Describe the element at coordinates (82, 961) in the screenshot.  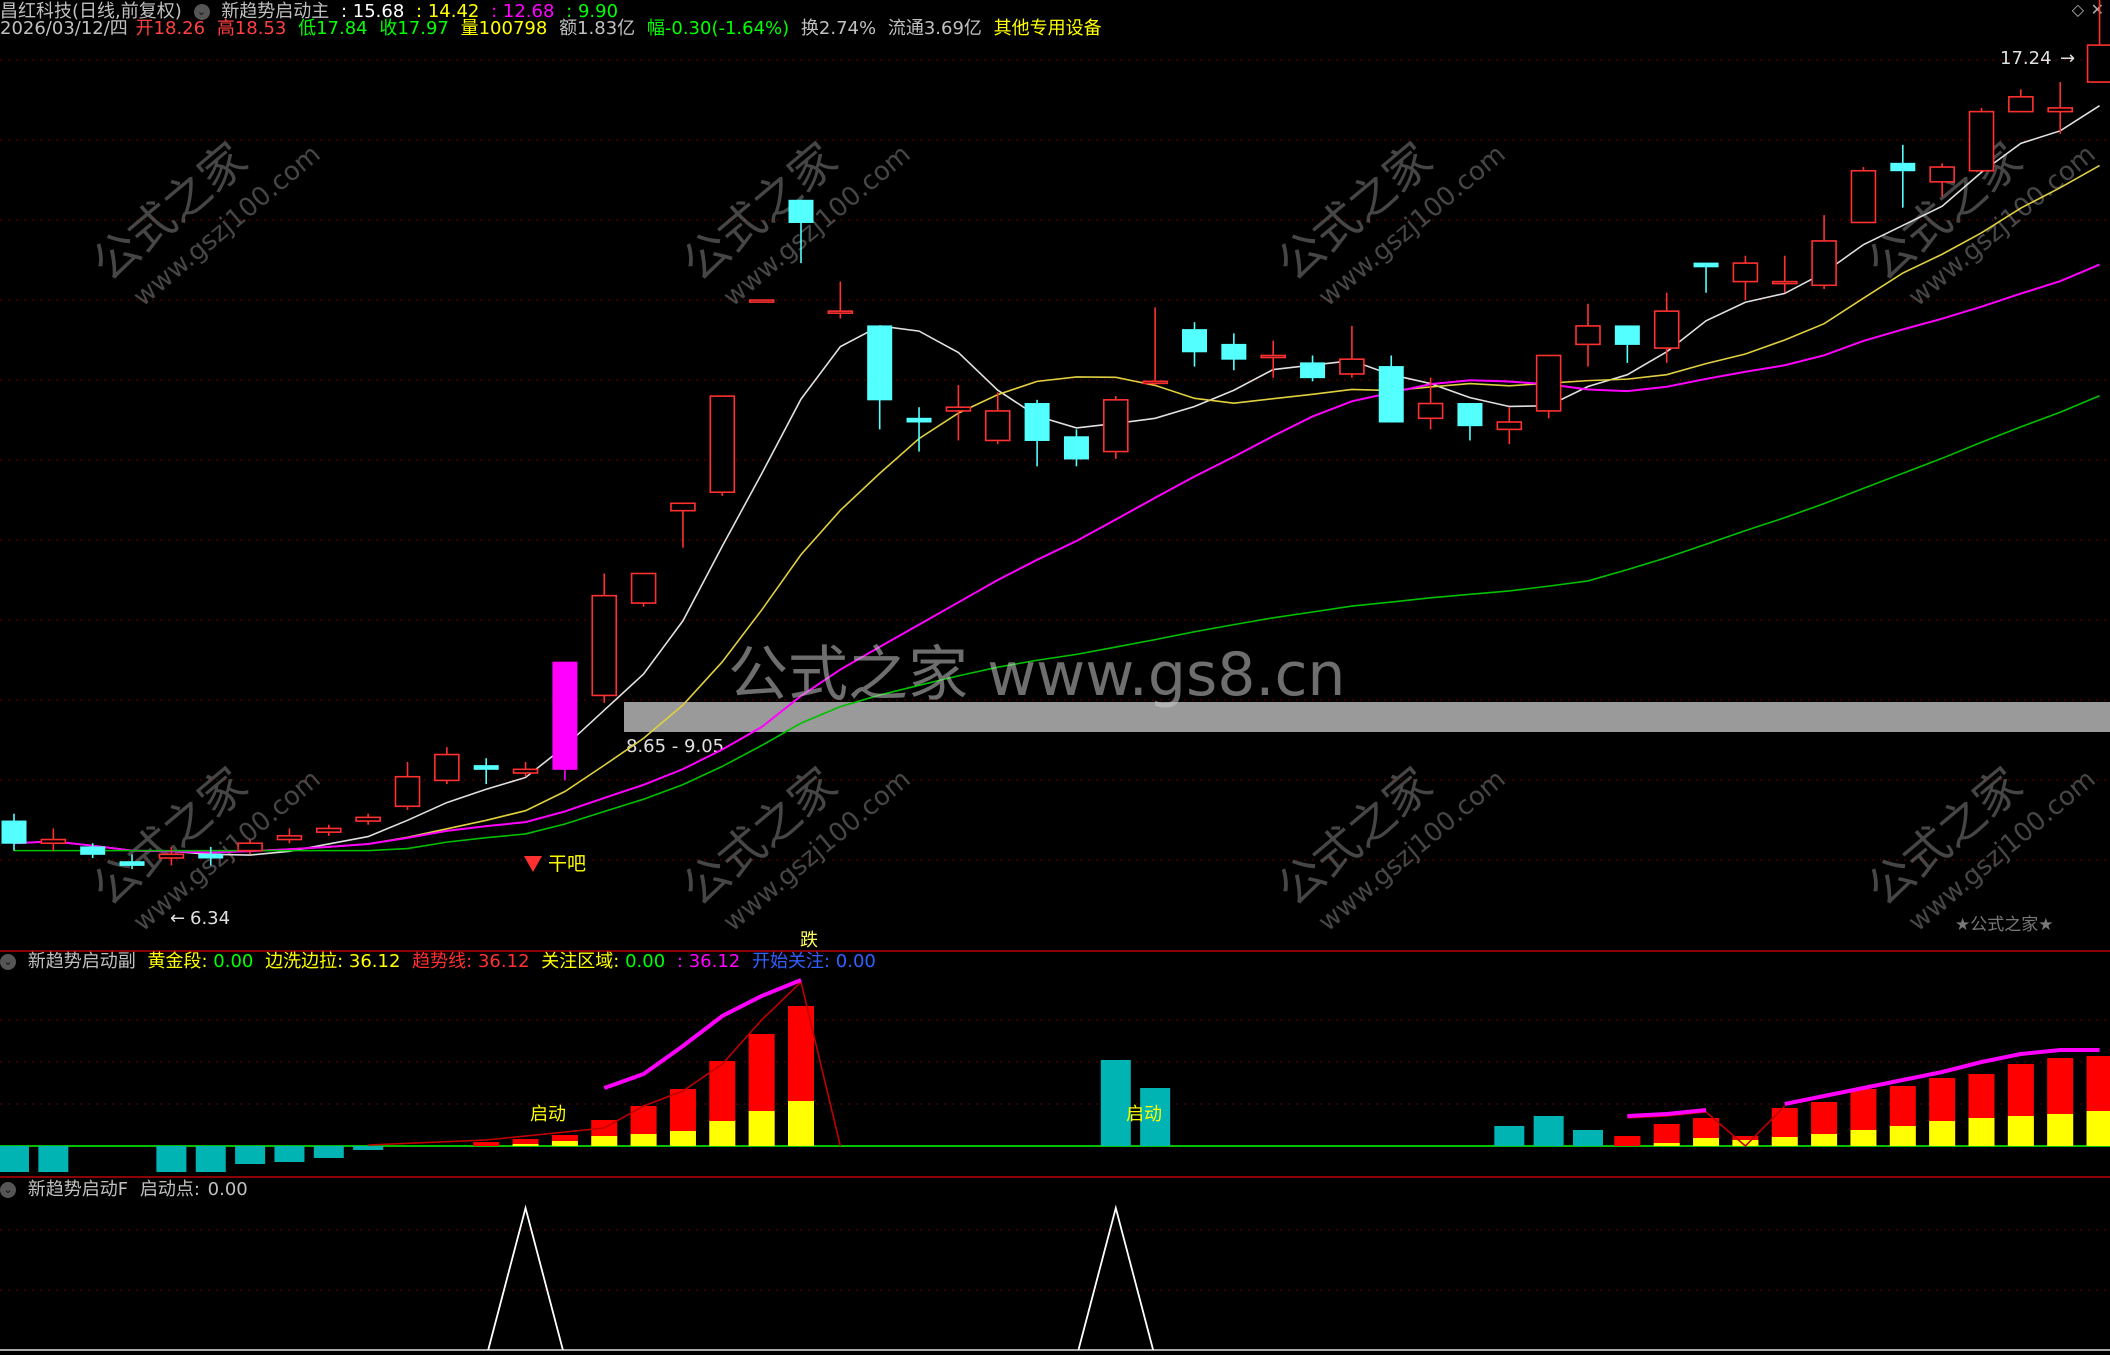
I see `sub1-name: 新趋势启动副` at that location.